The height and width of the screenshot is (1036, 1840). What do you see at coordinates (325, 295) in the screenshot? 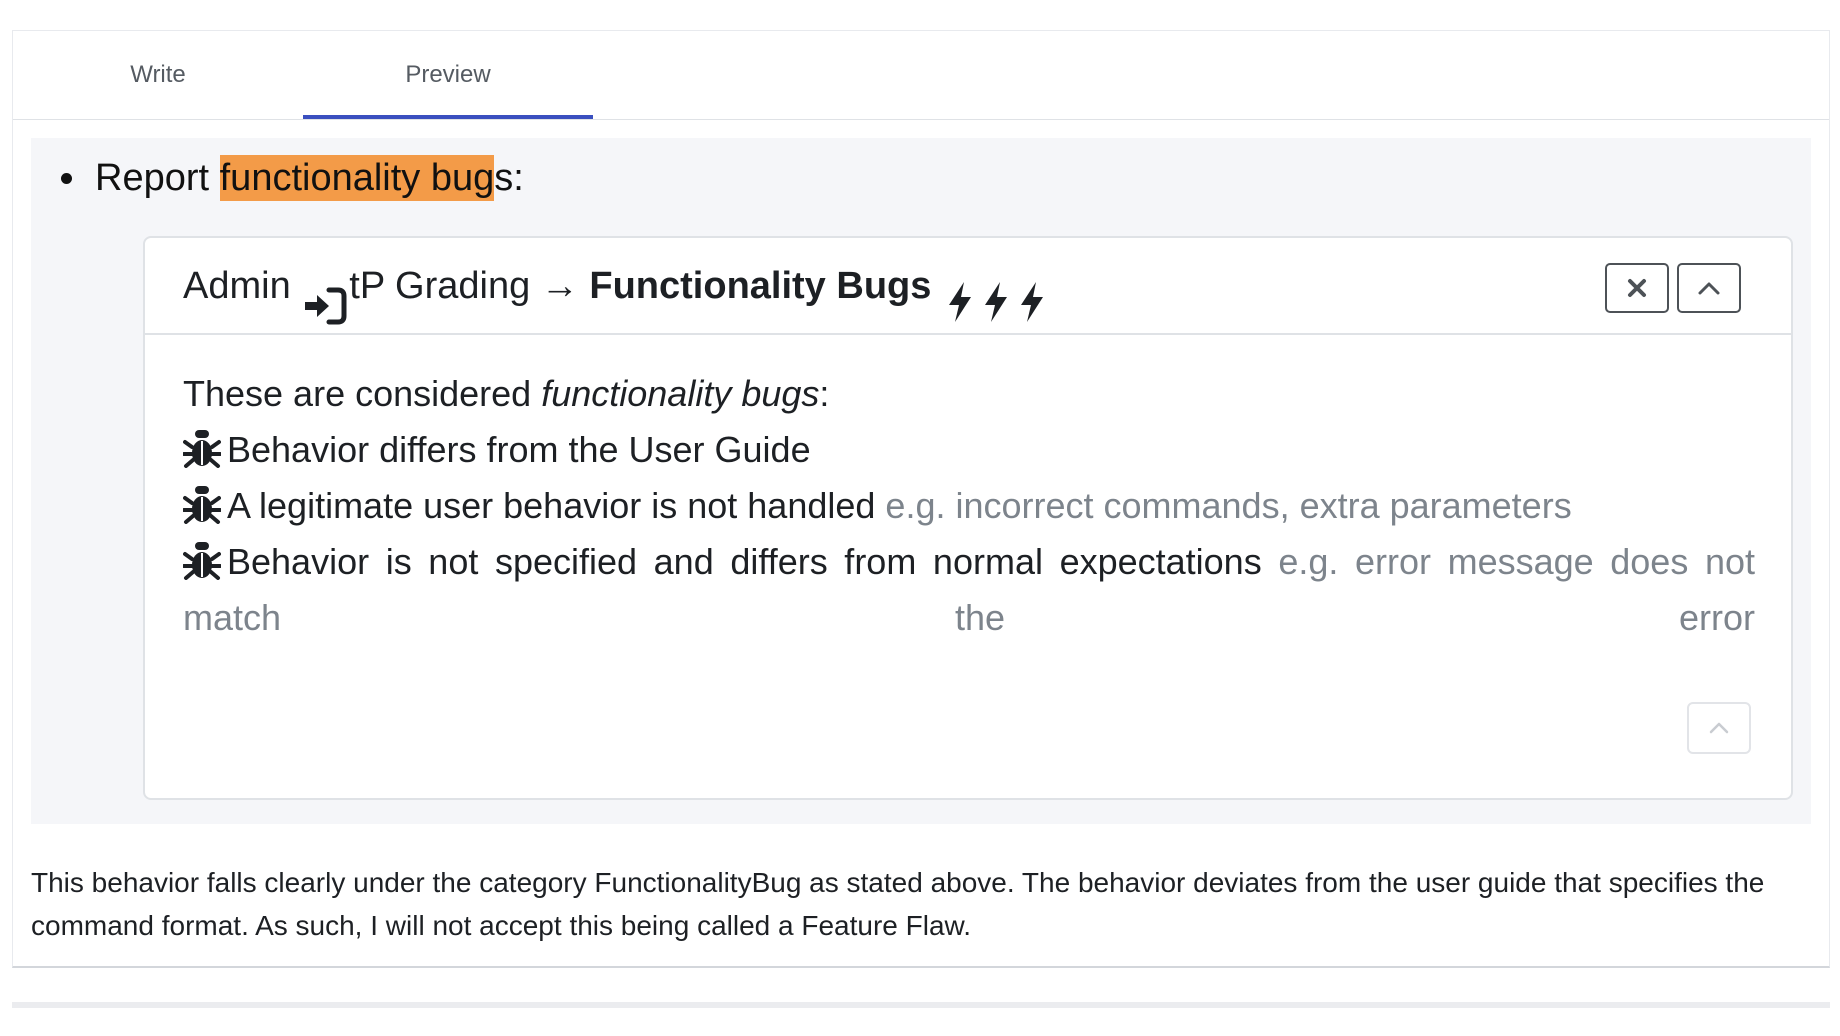
I see `login-icon` at bounding box center [325, 295].